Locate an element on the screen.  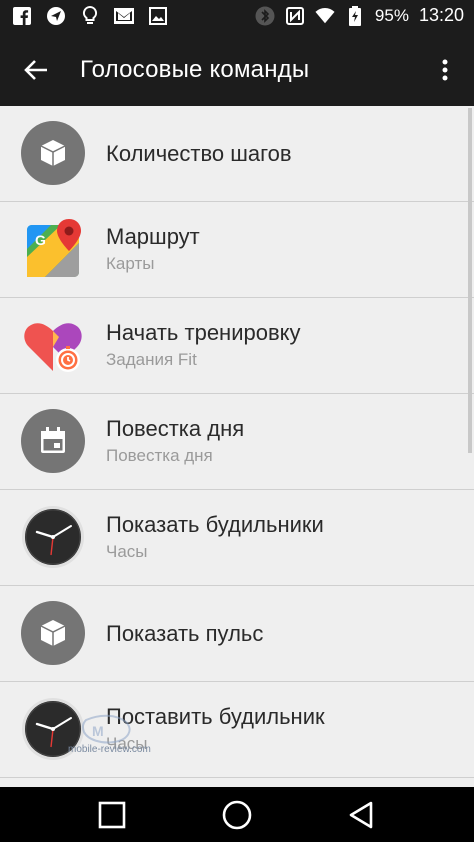
facebook-icon is located at coordinates (22, 16).